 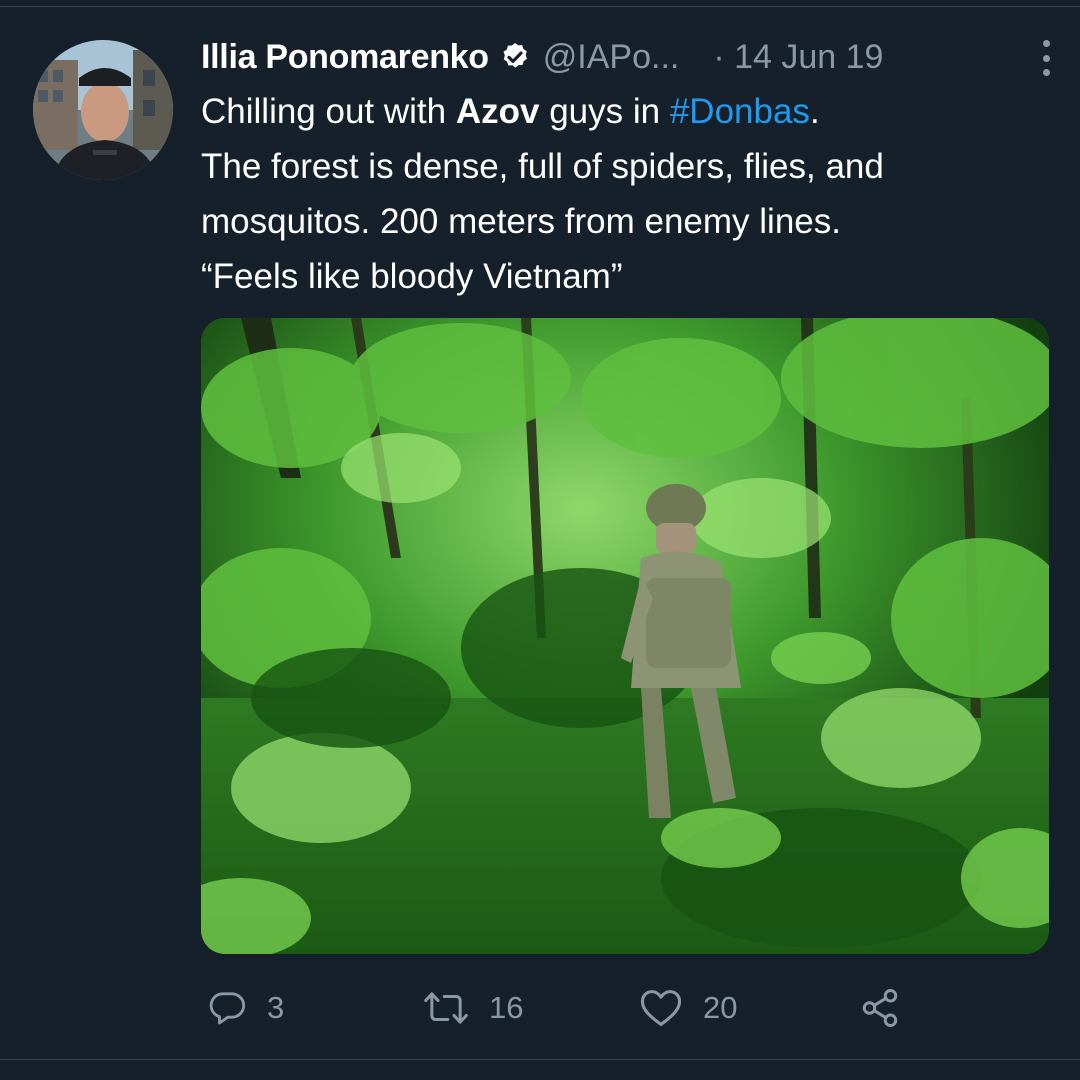 I want to click on tweet-actions: 3 16 20, so click(x=626, y=1008).